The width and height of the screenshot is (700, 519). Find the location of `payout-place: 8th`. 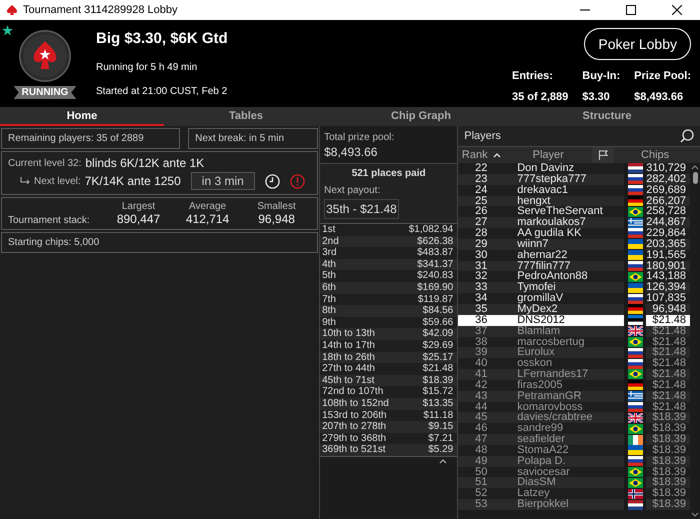

payout-place: 8th is located at coordinates (329, 311).